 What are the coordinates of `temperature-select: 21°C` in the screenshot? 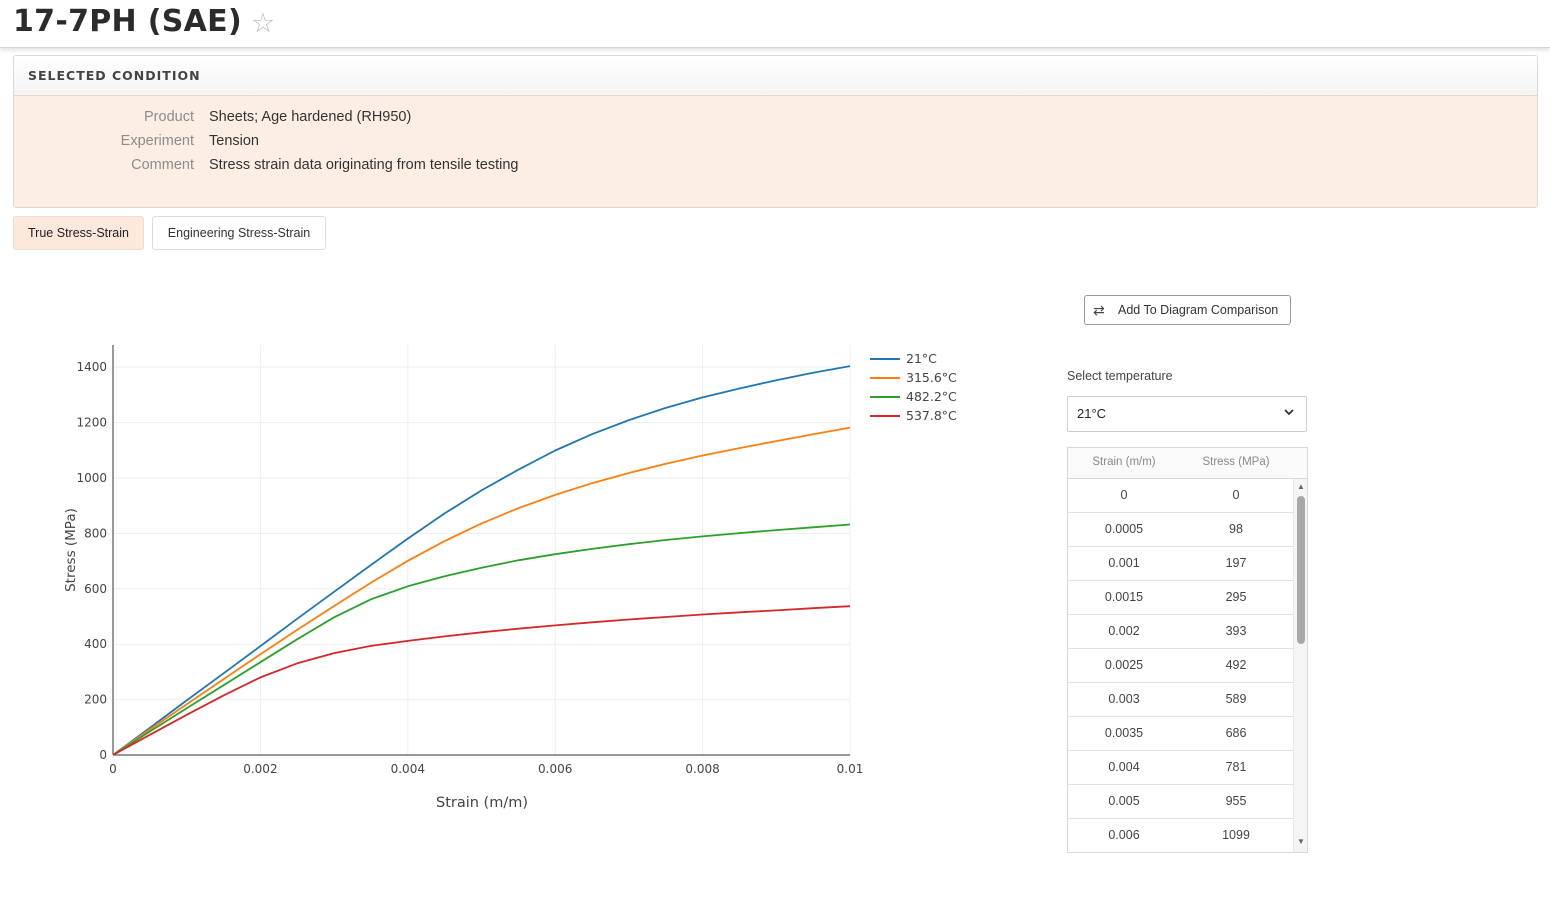 It's located at (1187, 414).